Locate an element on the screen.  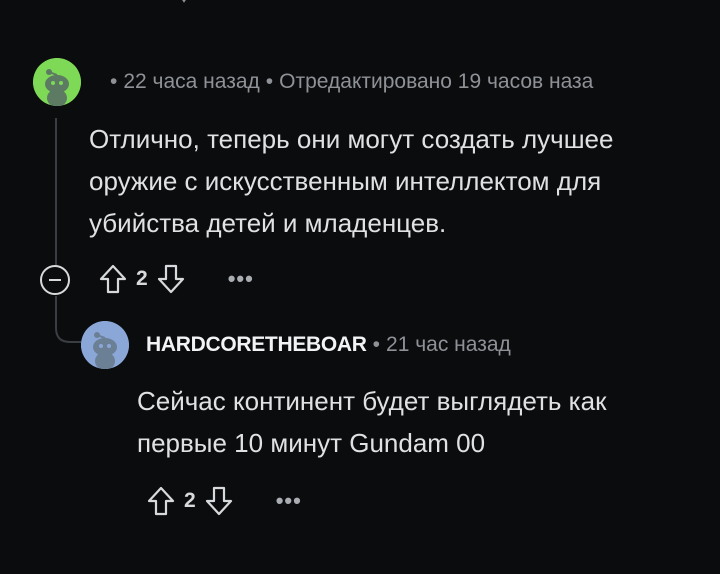
reply-meta: HARDCORETHEBOAR • 21 час назад is located at coordinates (328, 345).